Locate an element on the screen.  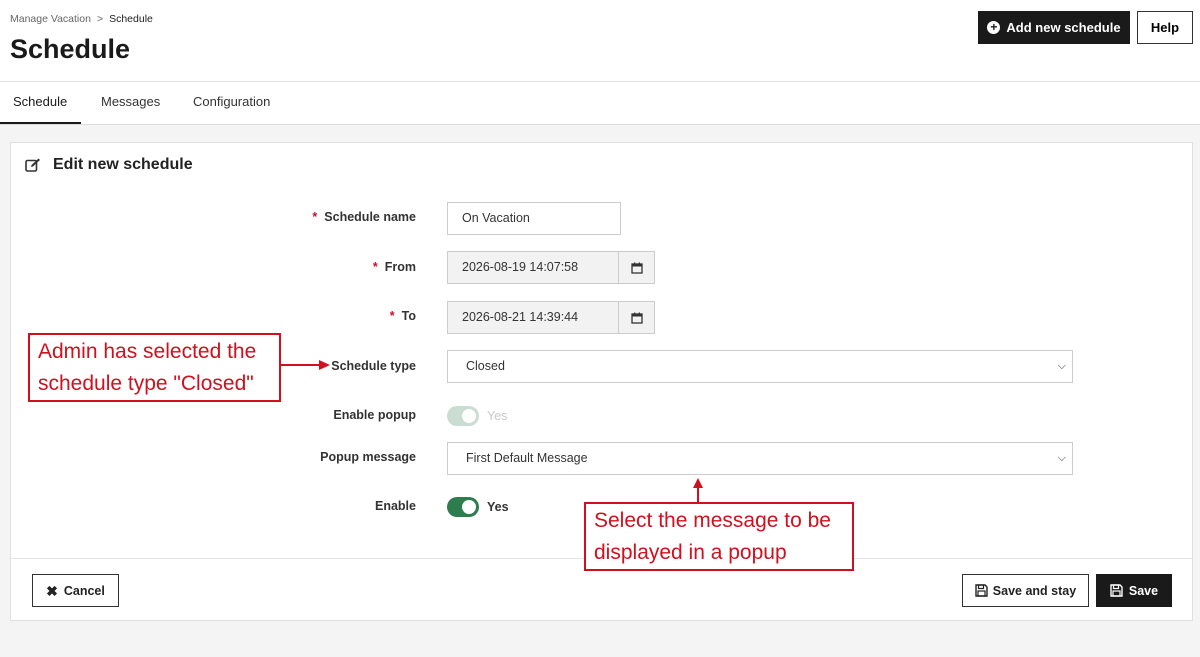
save-and-stay-button: Save and stay is located at coordinates (1025, 590).